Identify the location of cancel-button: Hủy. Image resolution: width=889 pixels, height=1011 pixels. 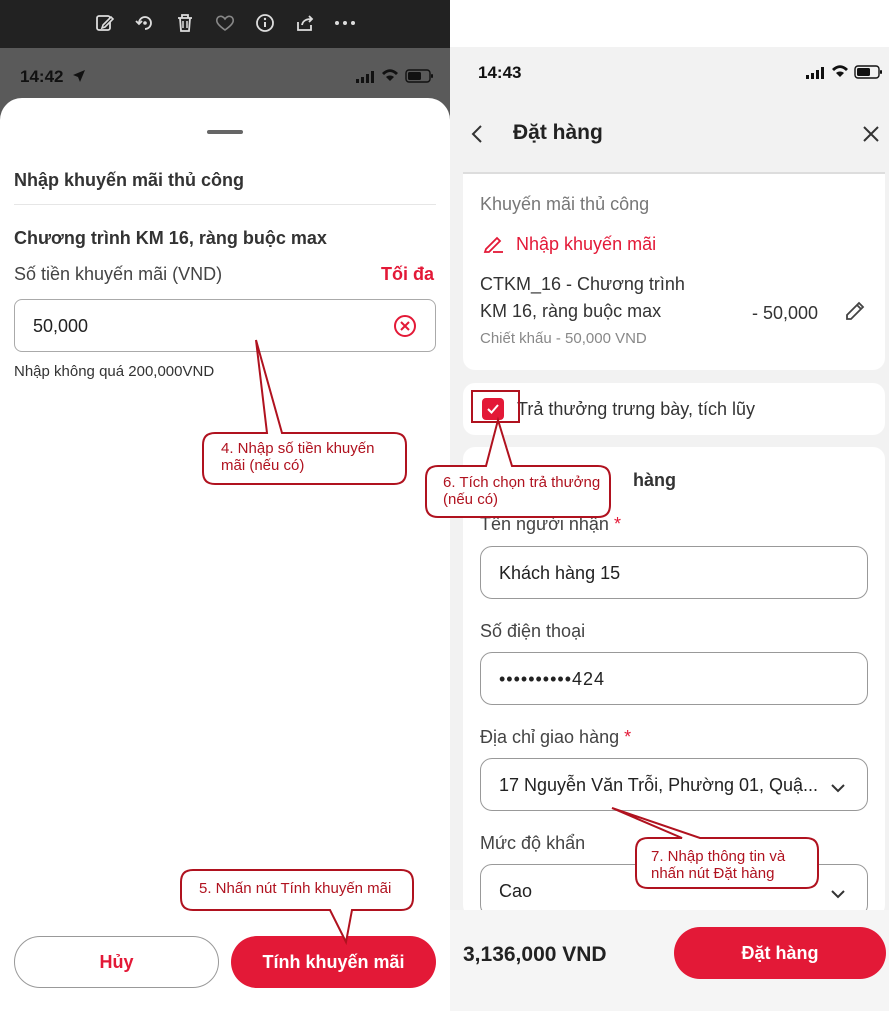
(116, 962).